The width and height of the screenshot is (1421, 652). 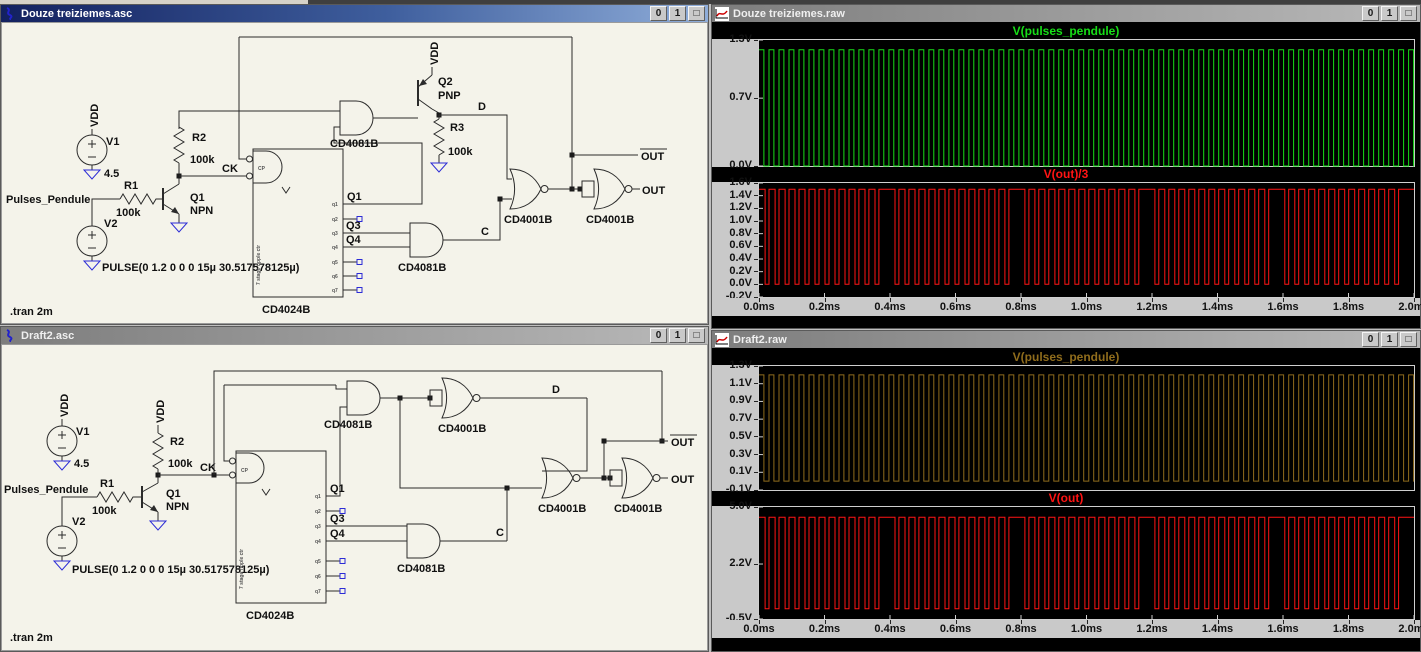 I want to click on svg-text: PNP, so click(x=449, y=96).